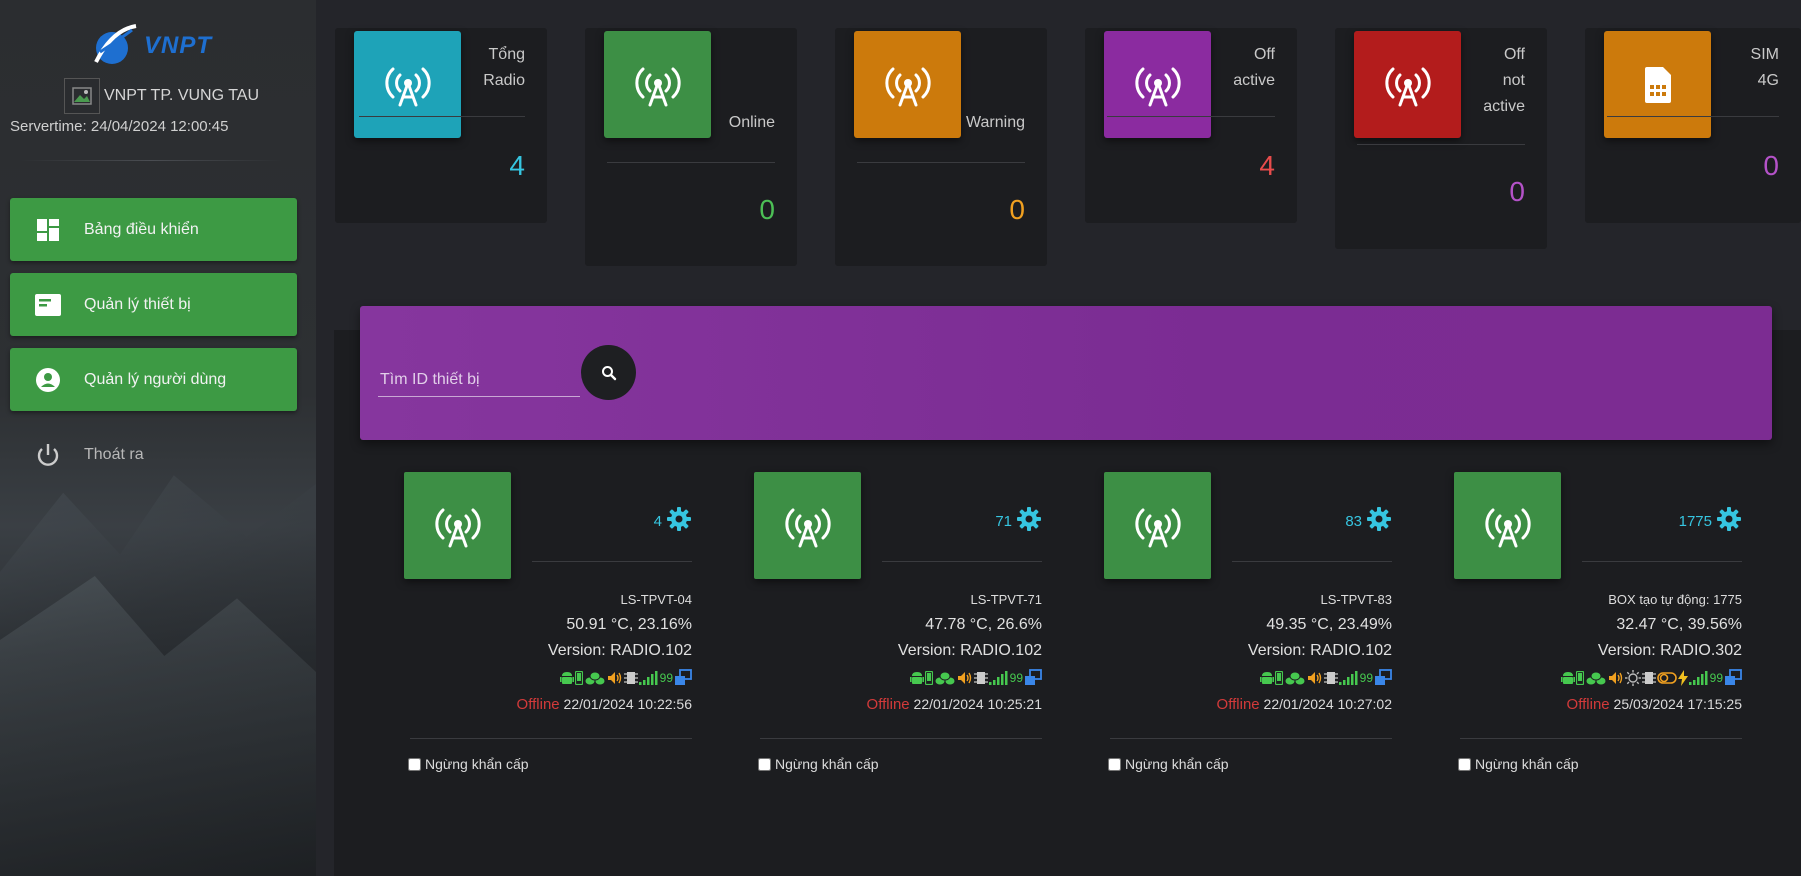 This screenshot has height=876, width=1801. I want to click on globe-logo-icon, so click(115, 44).